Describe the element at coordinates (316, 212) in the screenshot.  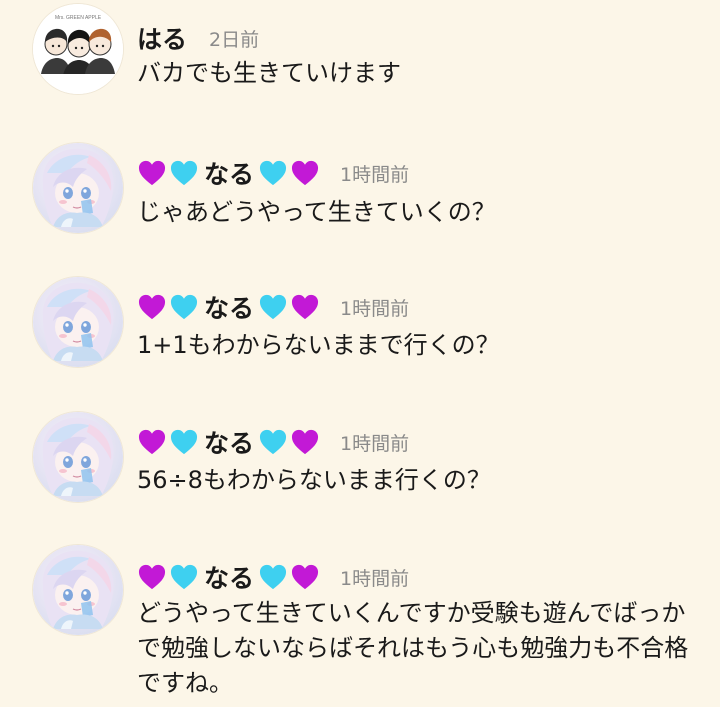
I see `comment-text: じゃあどうやって生きていくの？` at that location.